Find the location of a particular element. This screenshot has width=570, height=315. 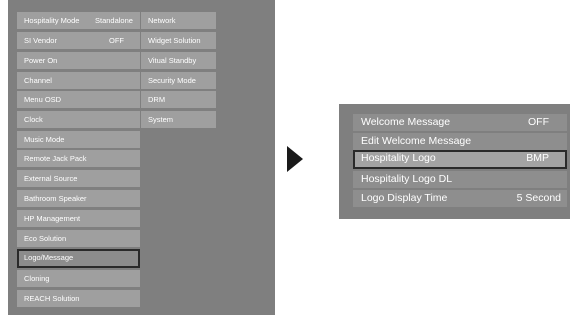

menu-item-virtual-standby: Vitual Standby is located at coordinates (178, 60).